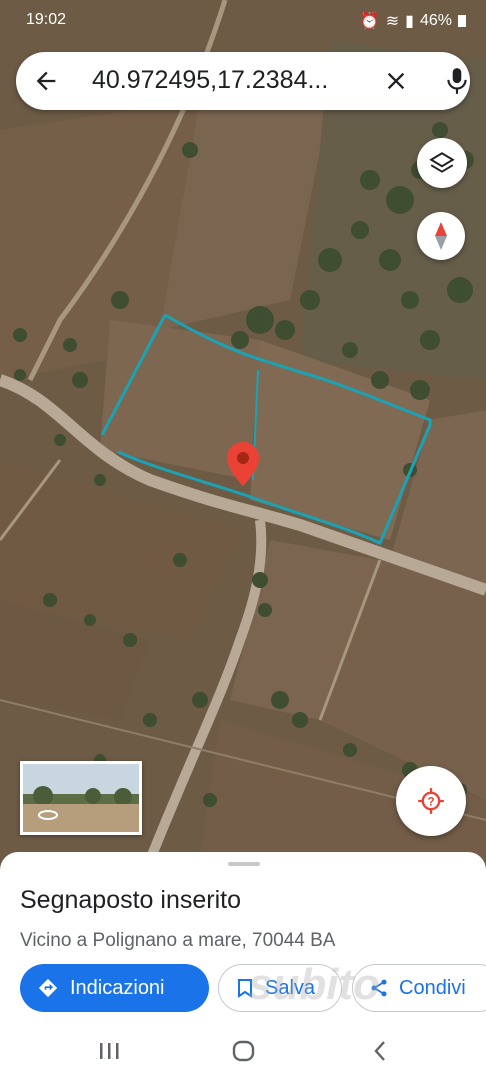  What do you see at coordinates (243, 465) in the screenshot?
I see `location-pin-icon` at bounding box center [243, 465].